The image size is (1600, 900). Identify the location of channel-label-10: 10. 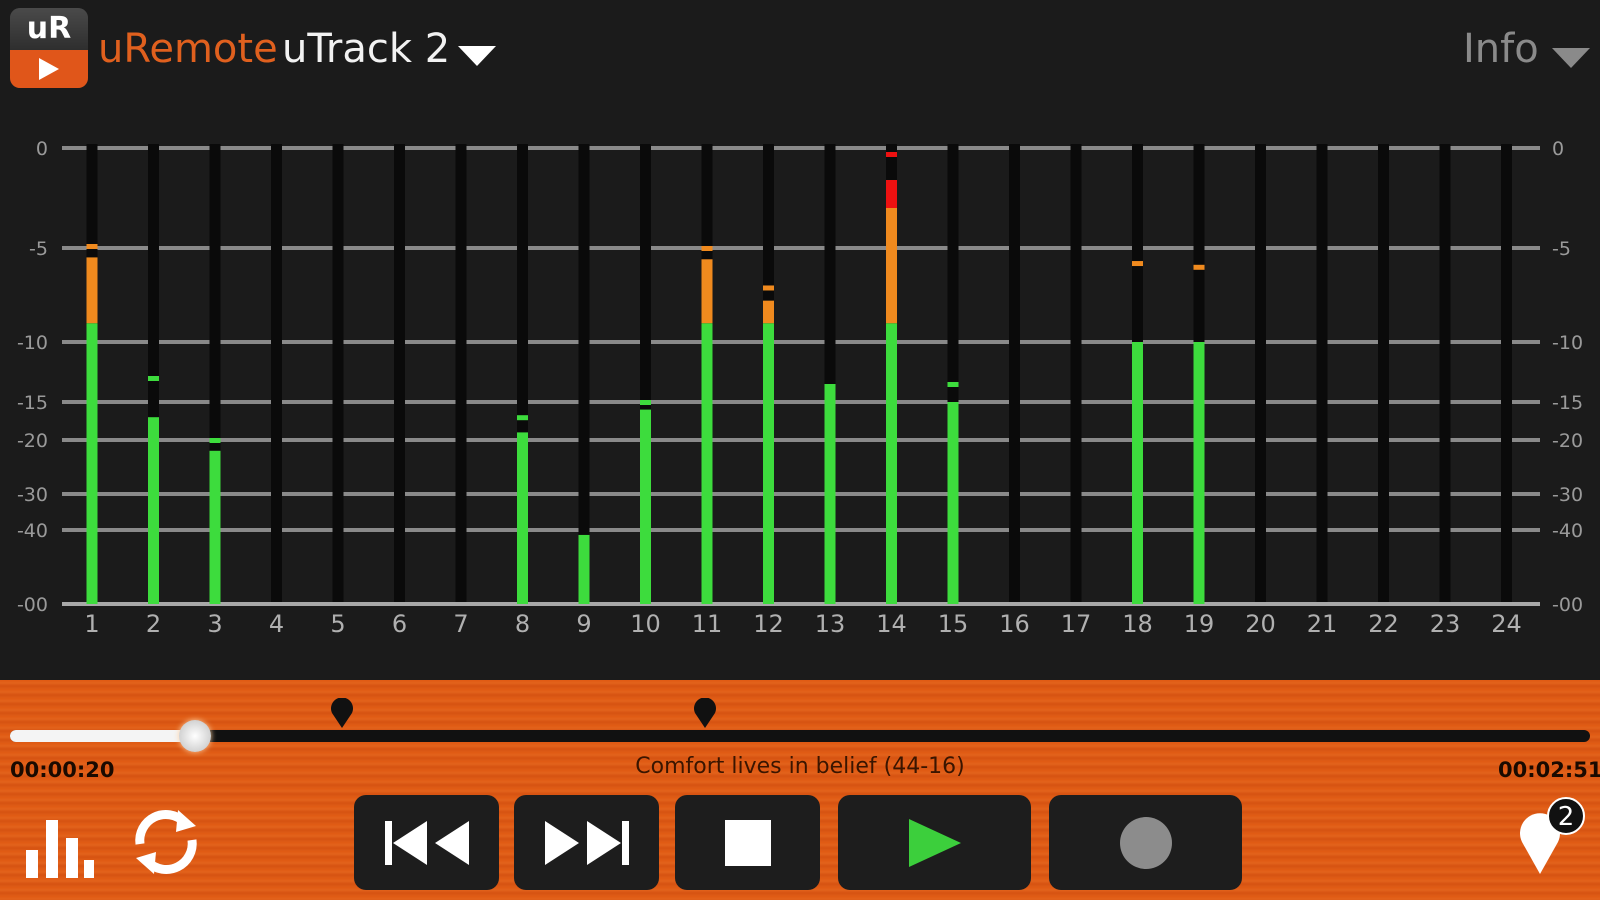
(645, 624).